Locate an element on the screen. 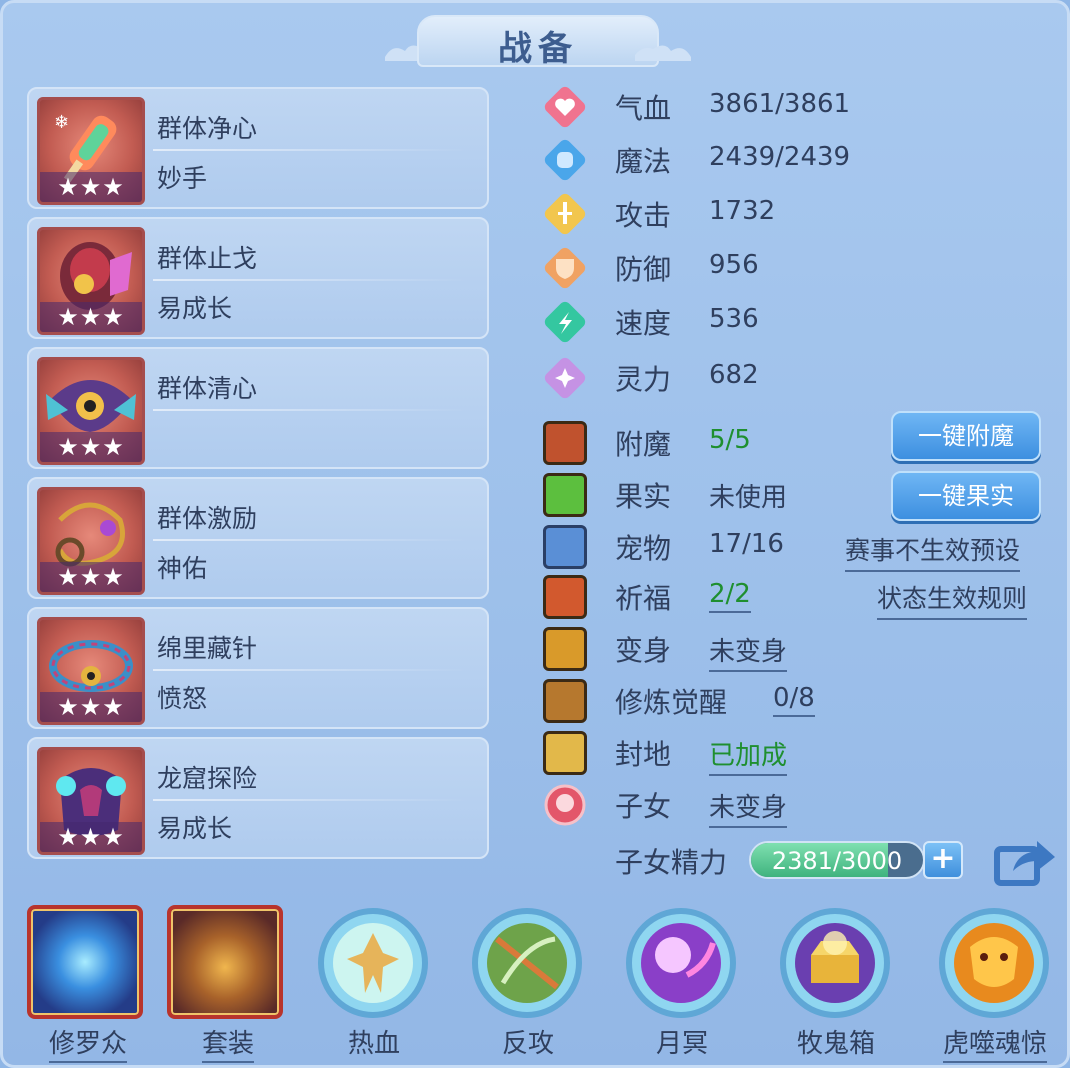 The height and width of the screenshot is (1068, 1070). one-key-enchant-button: 一键附魔 is located at coordinates (966, 436).